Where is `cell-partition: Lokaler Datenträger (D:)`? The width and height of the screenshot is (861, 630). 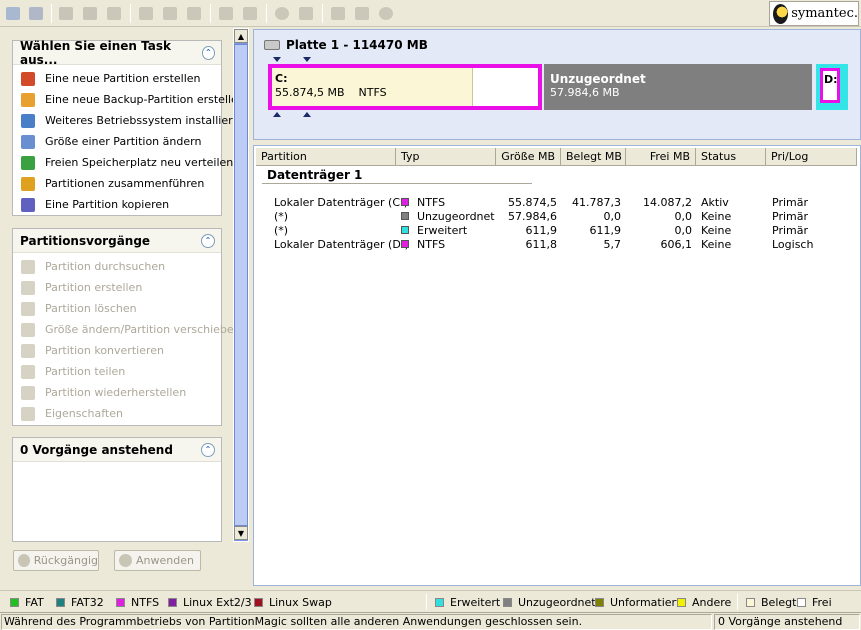
cell-partition: Lokaler Datenträger (D:) is located at coordinates (341, 244).